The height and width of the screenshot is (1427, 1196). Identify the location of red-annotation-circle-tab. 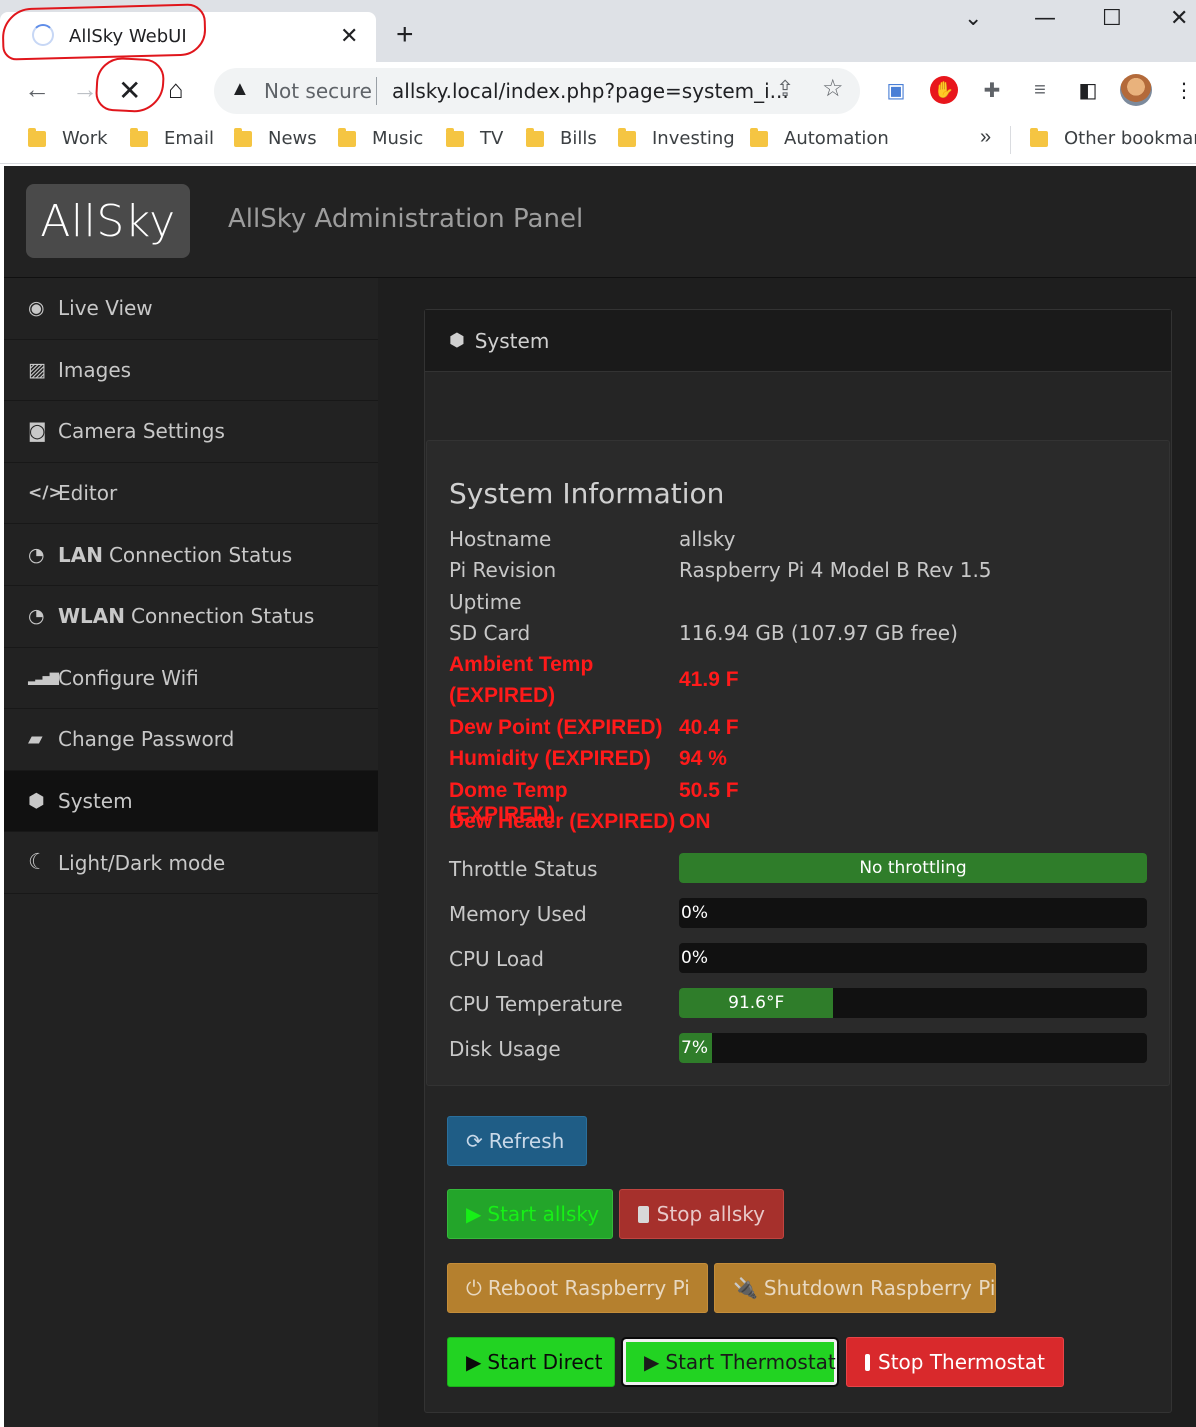
(104, 32).